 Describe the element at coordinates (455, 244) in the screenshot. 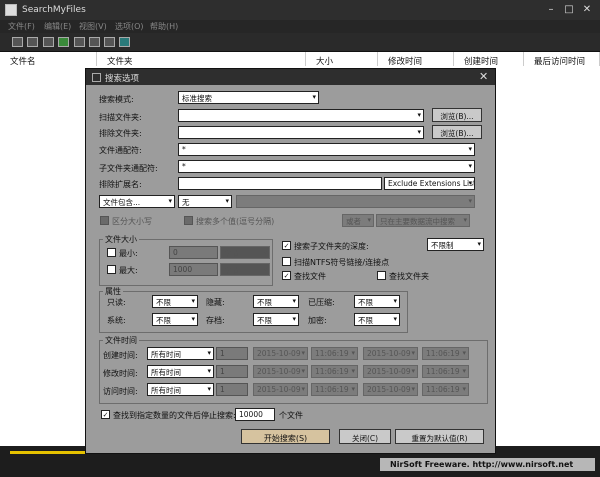

I see `subfolder-depth-select: 不限制` at that location.